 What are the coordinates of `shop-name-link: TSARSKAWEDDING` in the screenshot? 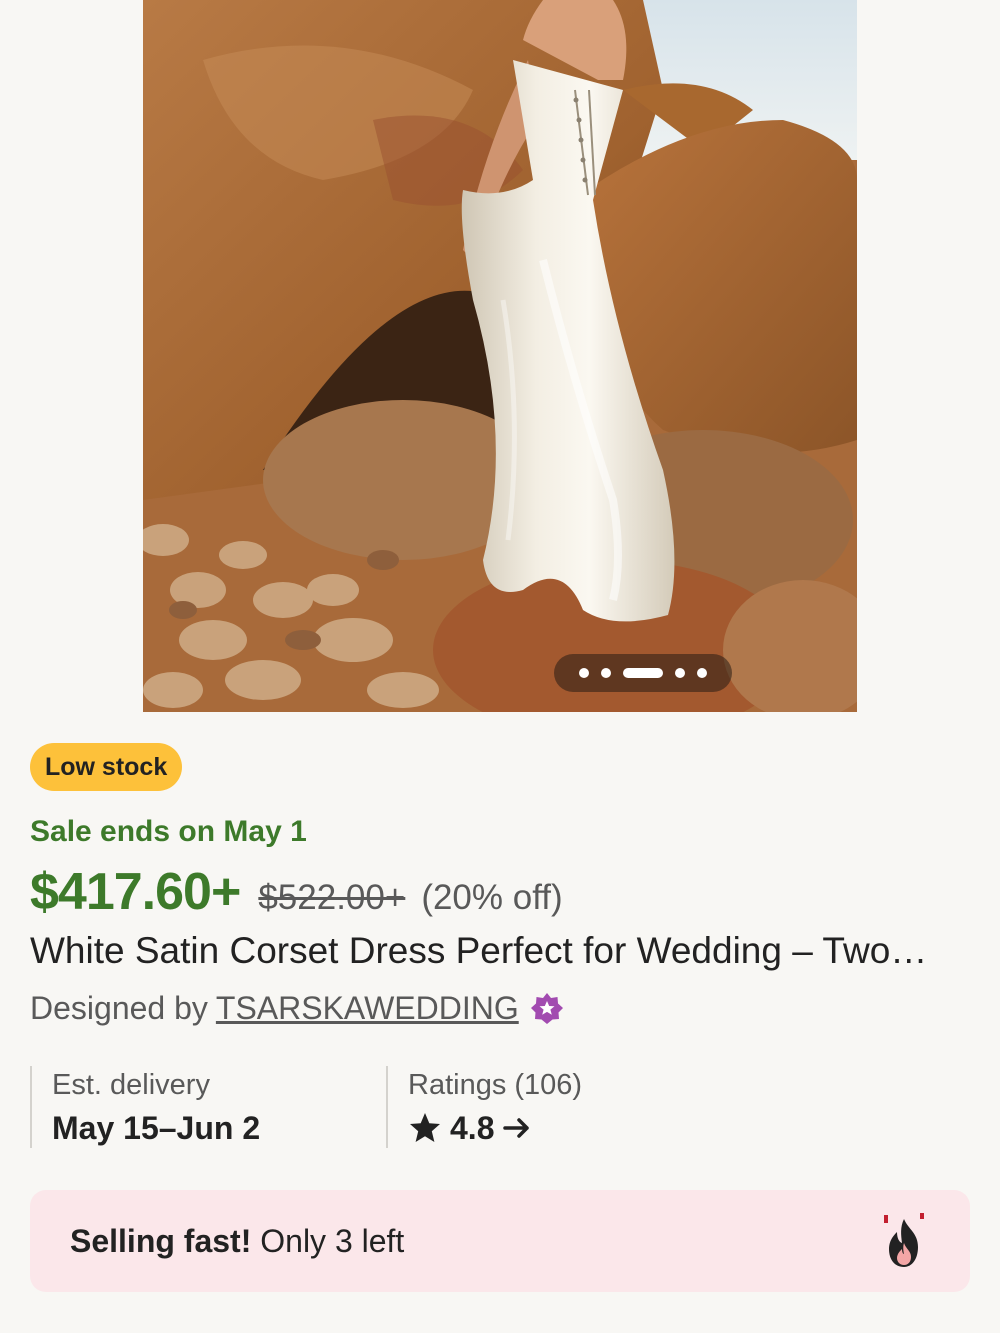 It's located at (367, 1008).